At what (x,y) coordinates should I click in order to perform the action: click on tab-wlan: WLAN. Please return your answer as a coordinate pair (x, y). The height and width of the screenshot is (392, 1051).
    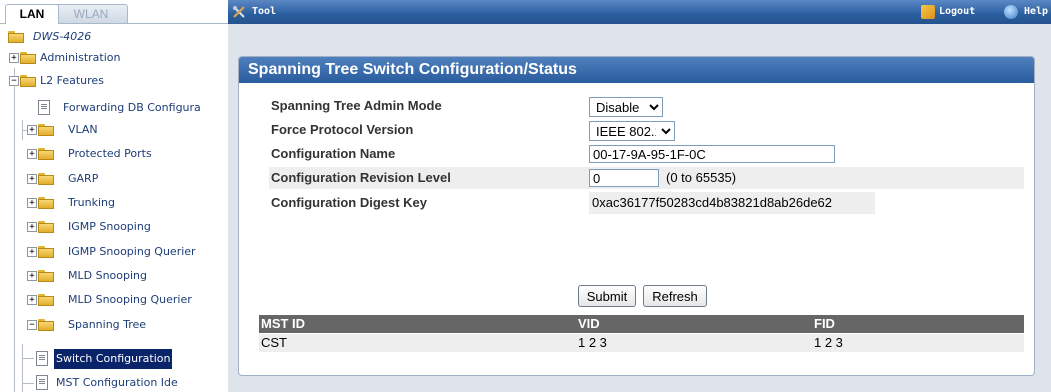
    Looking at the image, I should click on (91, 14).